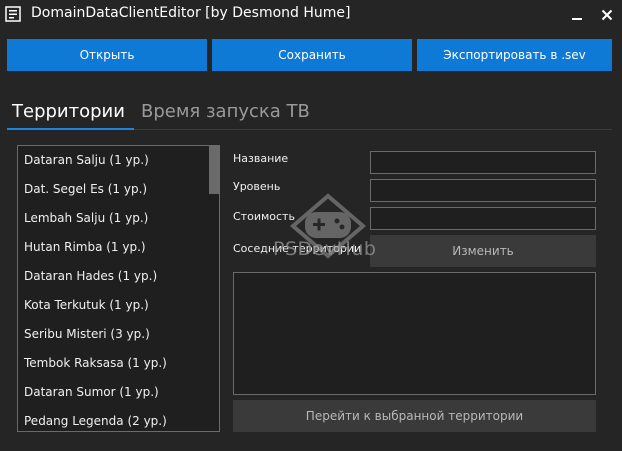 The width and height of the screenshot is (622, 451). Describe the element at coordinates (373, 129) in the screenshot. I see `tab-divider` at that location.